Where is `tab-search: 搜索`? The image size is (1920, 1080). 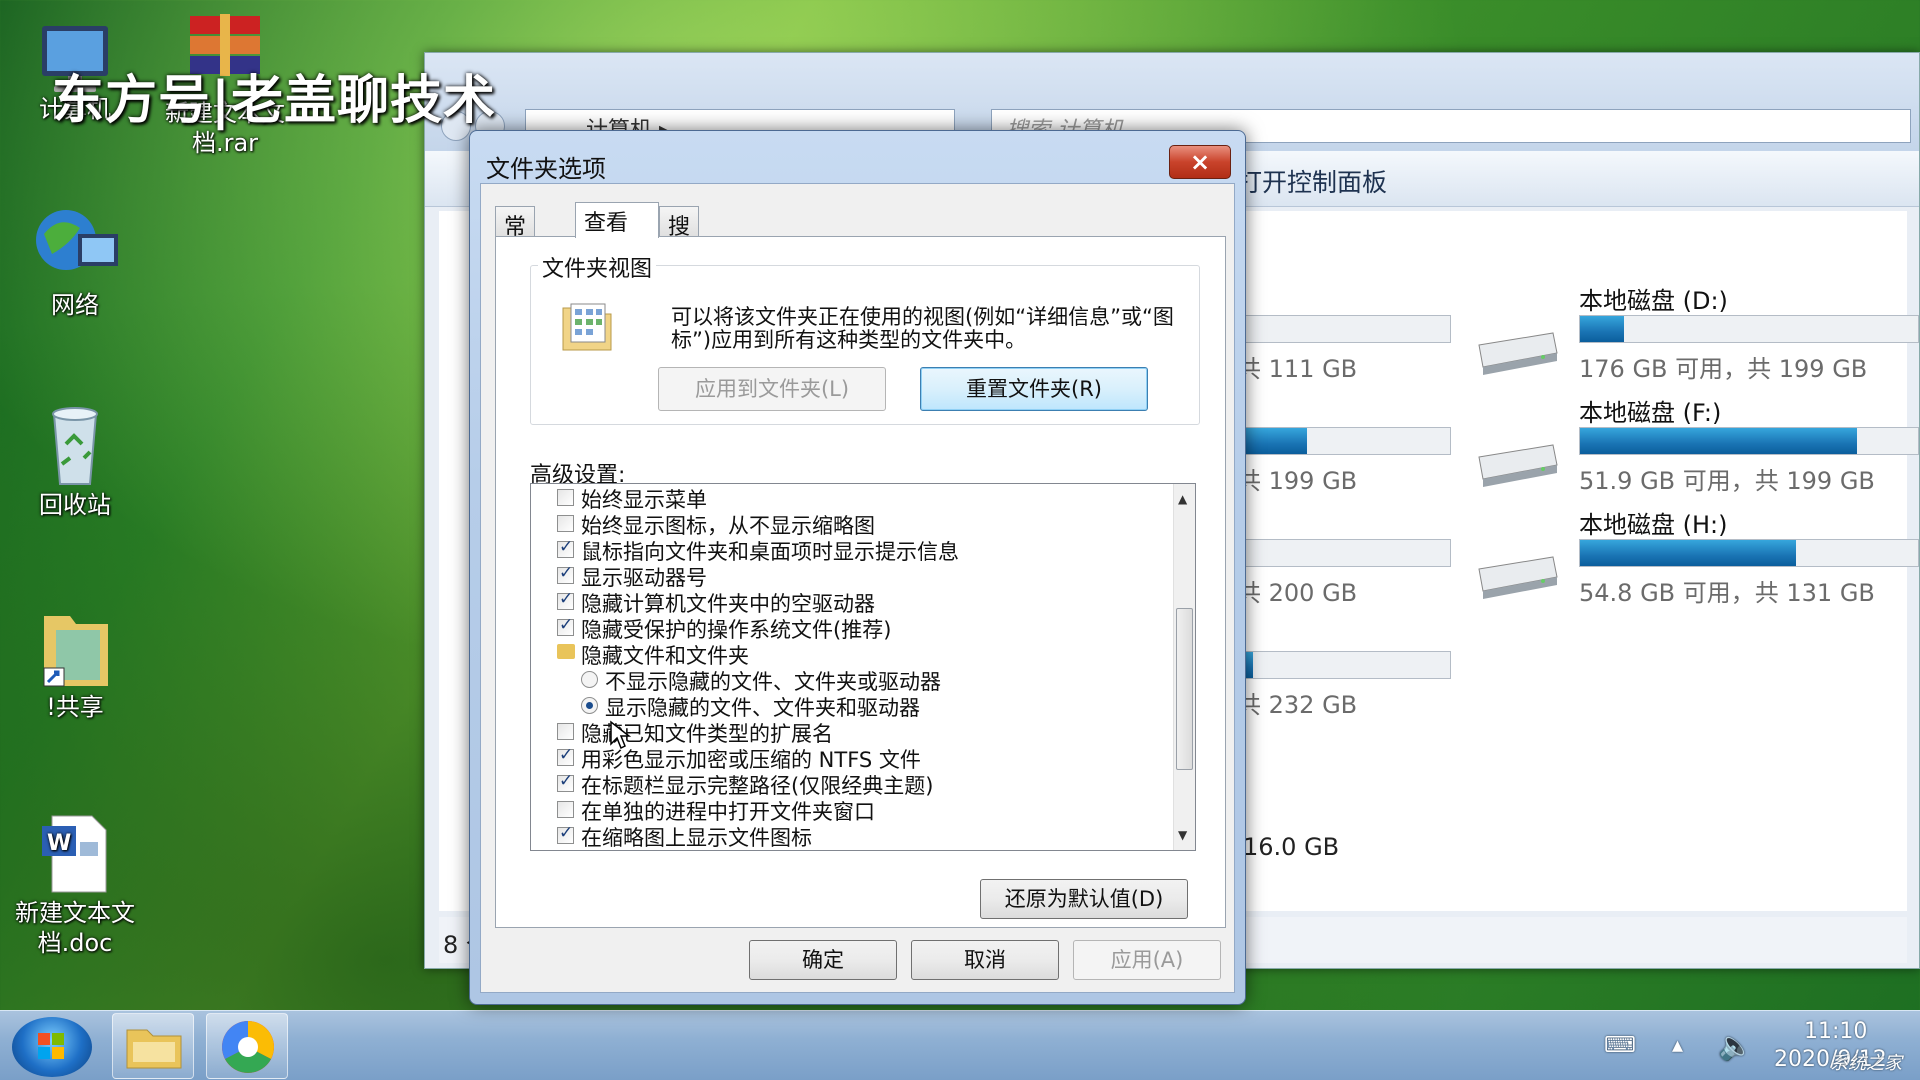
tab-search: 搜索 is located at coordinates (679, 239).